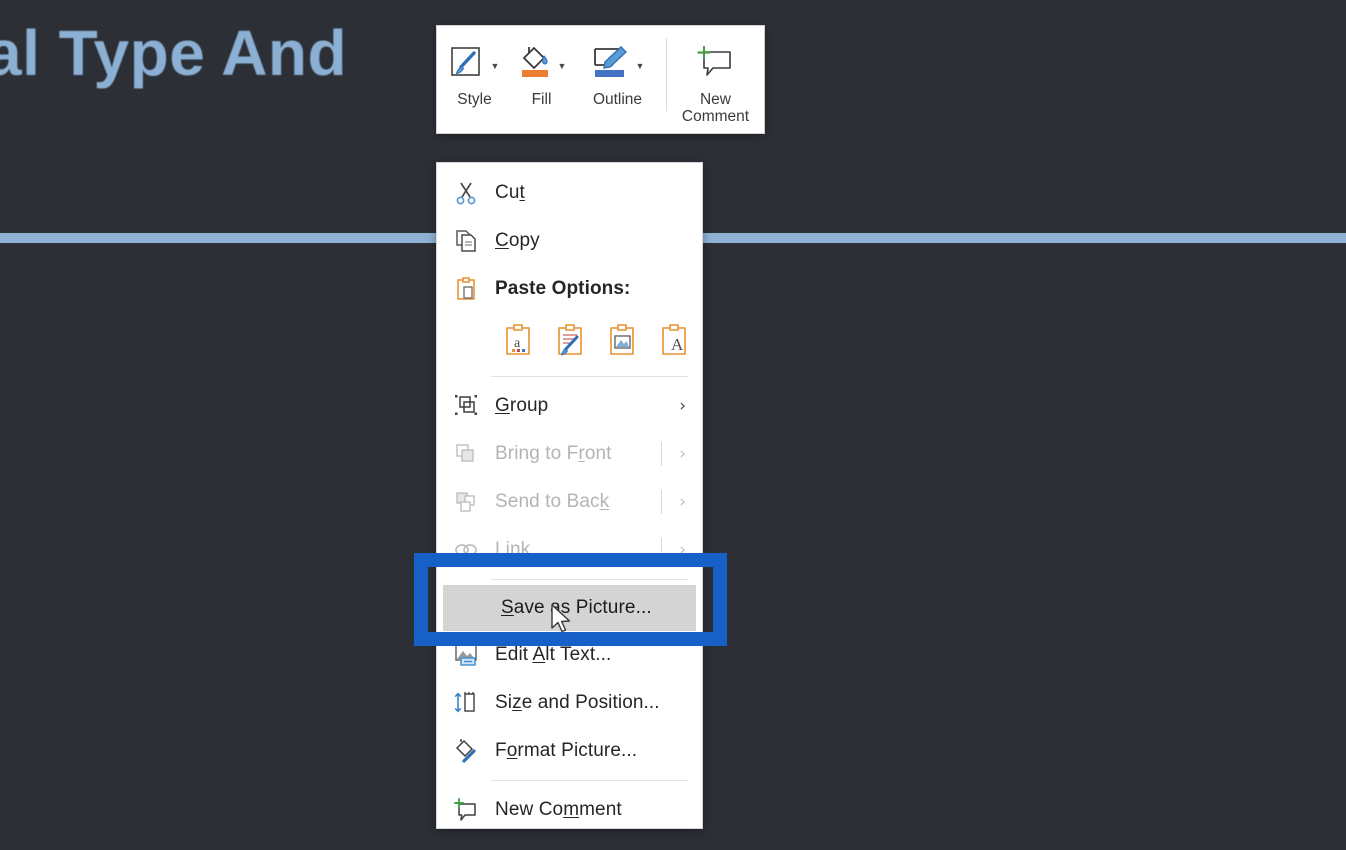  What do you see at coordinates (465, 61) in the screenshot?
I see `style-brush-icon` at bounding box center [465, 61].